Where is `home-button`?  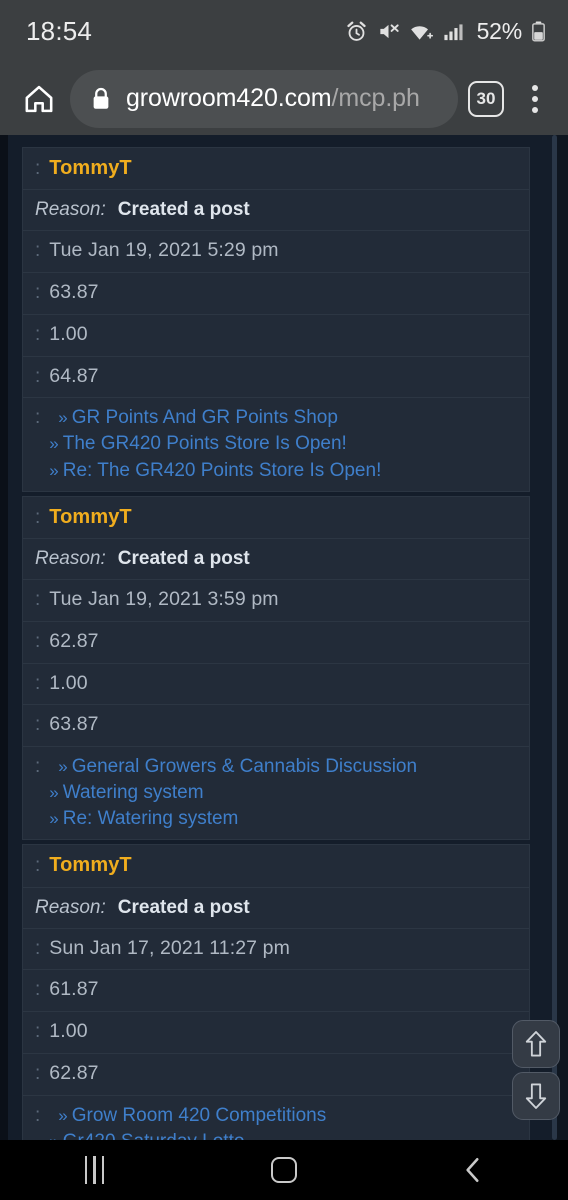 home-button is located at coordinates (39, 99).